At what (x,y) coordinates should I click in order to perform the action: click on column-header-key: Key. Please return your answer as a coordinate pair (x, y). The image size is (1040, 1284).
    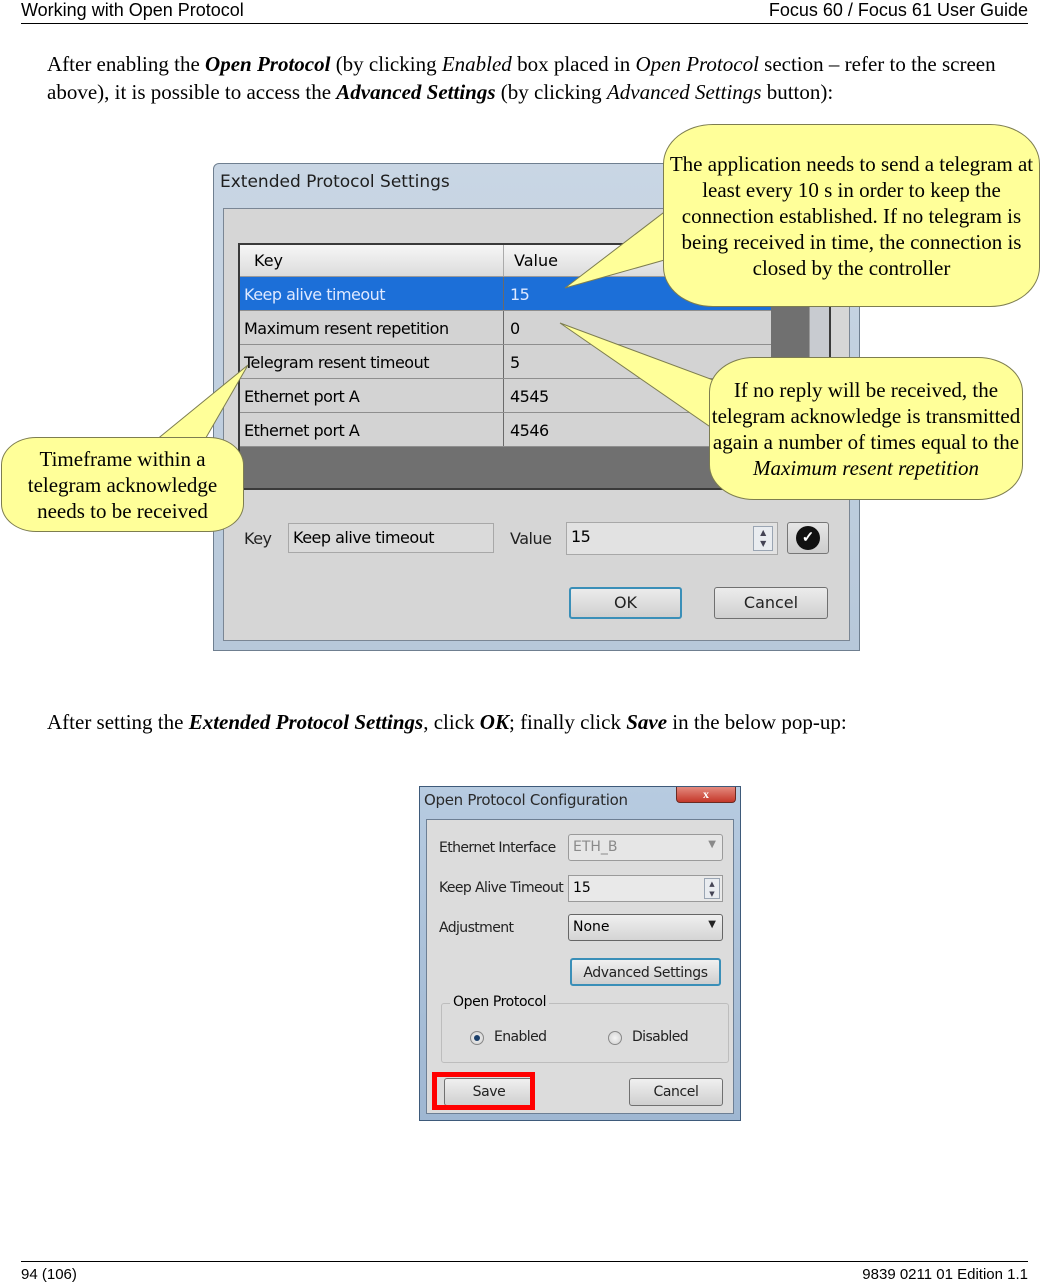
    Looking at the image, I should click on (372, 260).